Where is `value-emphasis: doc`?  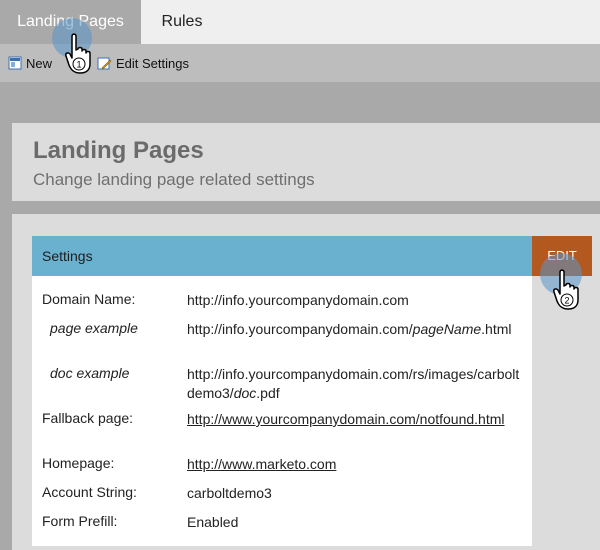
value-emphasis: doc is located at coordinates (245, 393).